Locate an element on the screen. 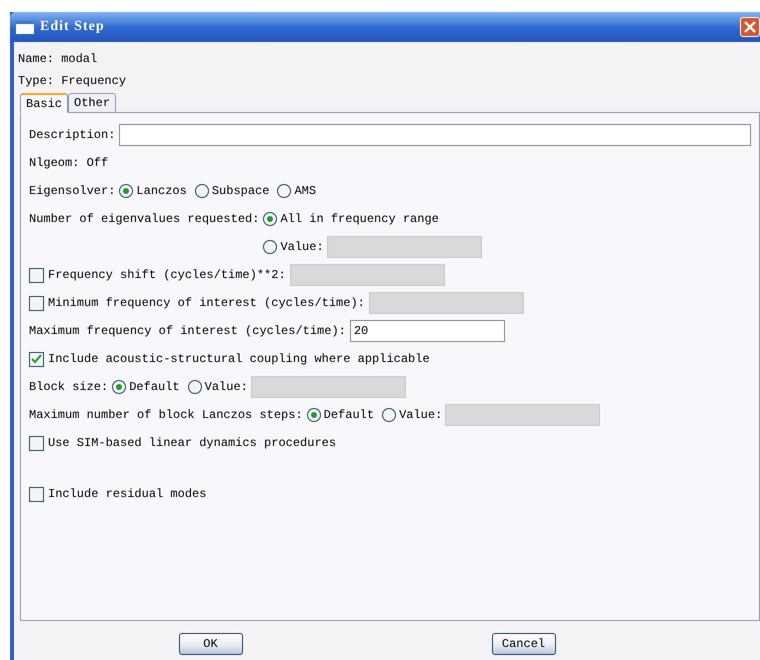  radio-label: Subspace is located at coordinates (241, 191).